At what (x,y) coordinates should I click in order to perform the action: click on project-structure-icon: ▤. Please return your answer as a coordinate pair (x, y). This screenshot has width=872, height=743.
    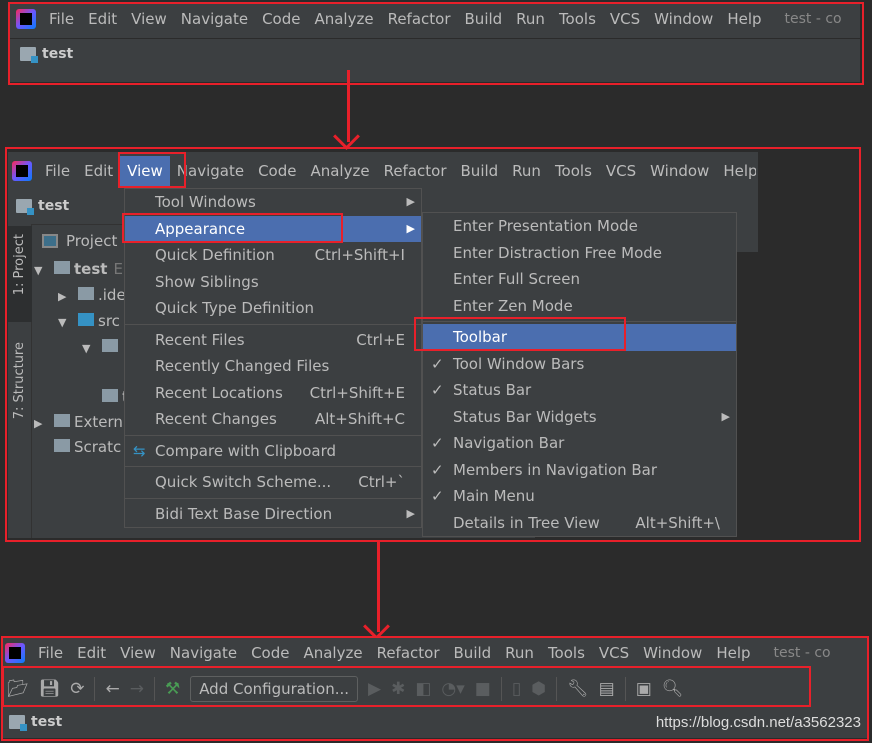
    Looking at the image, I should click on (607, 689).